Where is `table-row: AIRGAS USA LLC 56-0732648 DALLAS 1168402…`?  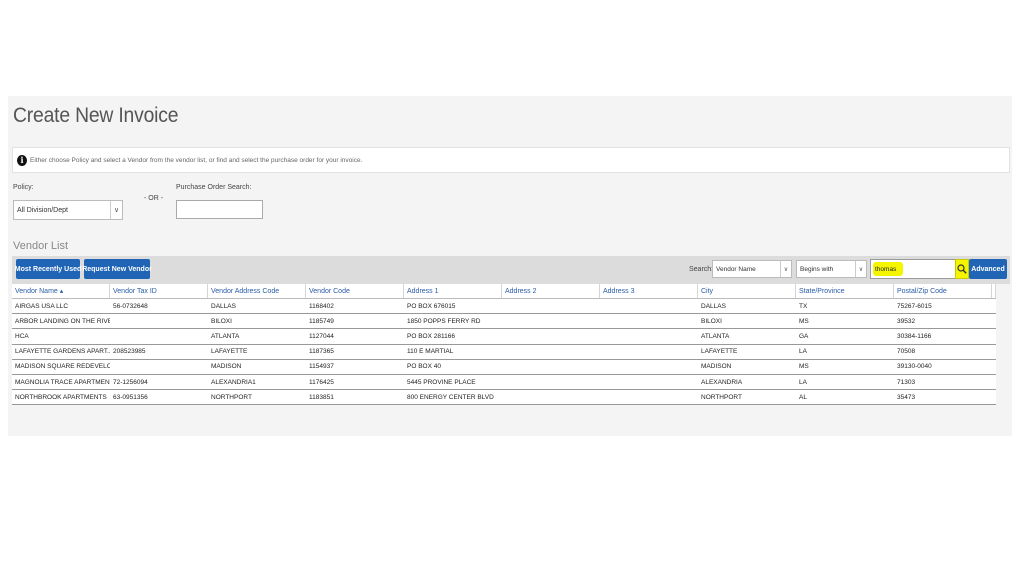
table-row: AIRGAS USA LLC 56-0732648 DALLAS 1168402… is located at coordinates (504, 307).